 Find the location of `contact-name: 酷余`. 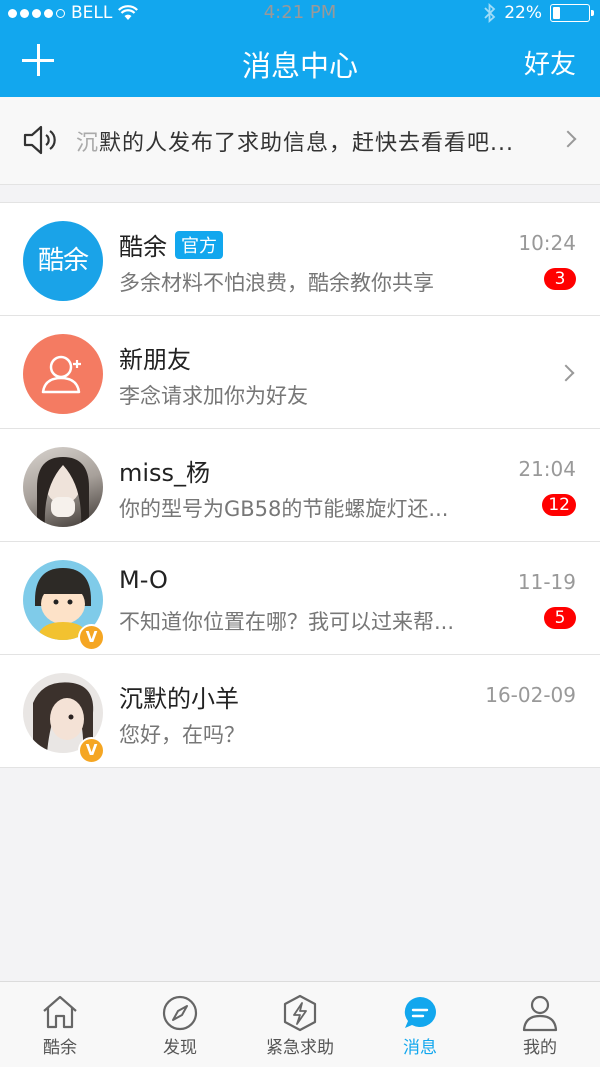

contact-name: 酷余 is located at coordinates (143, 247).